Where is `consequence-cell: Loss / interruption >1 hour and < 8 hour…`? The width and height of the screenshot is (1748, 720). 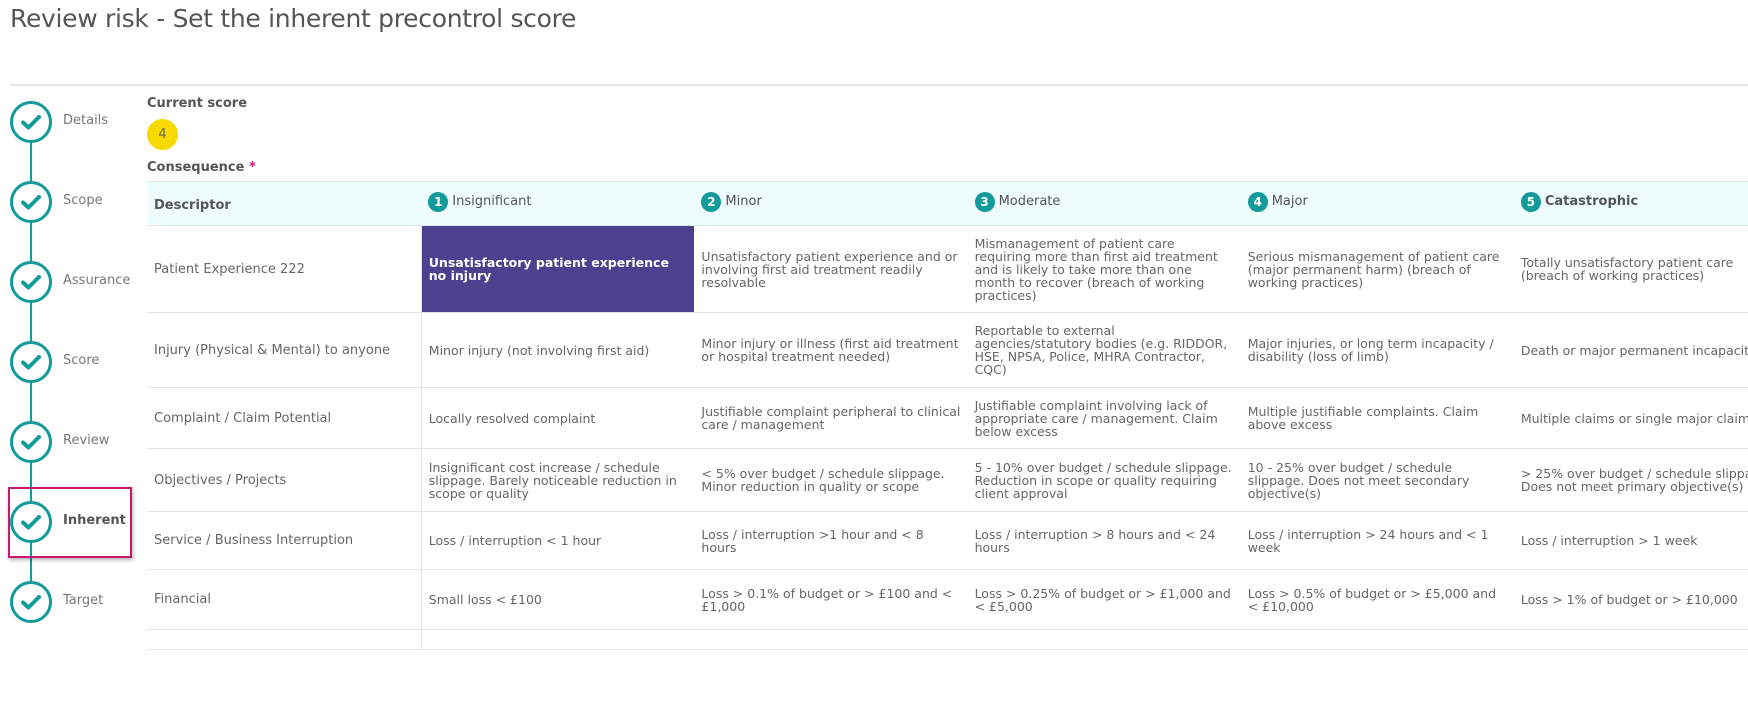 consequence-cell: Loss / interruption >1 hour and < 8 hour… is located at coordinates (831, 540).